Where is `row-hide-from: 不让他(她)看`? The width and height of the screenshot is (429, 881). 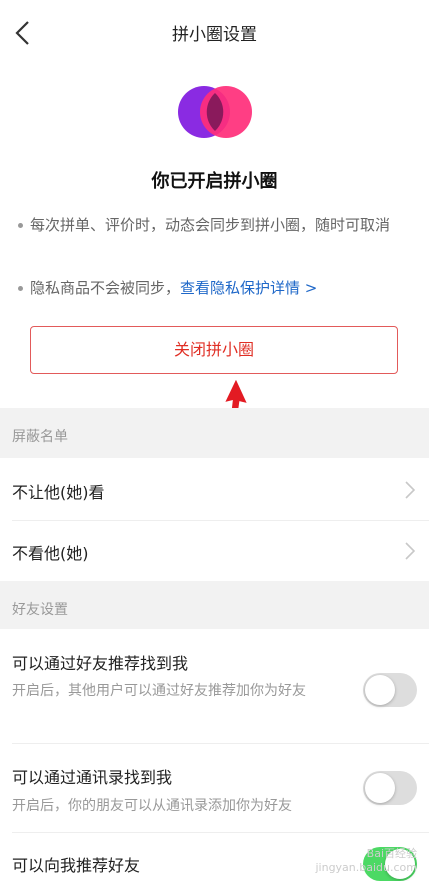
row-hide-from: 不让他(她)看 is located at coordinates (214, 489).